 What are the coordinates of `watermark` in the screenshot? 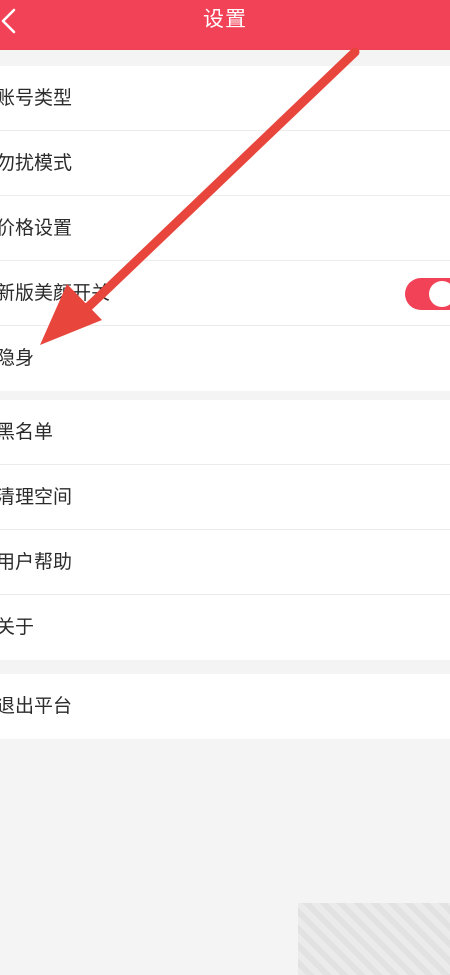 It's located at (374, 939).